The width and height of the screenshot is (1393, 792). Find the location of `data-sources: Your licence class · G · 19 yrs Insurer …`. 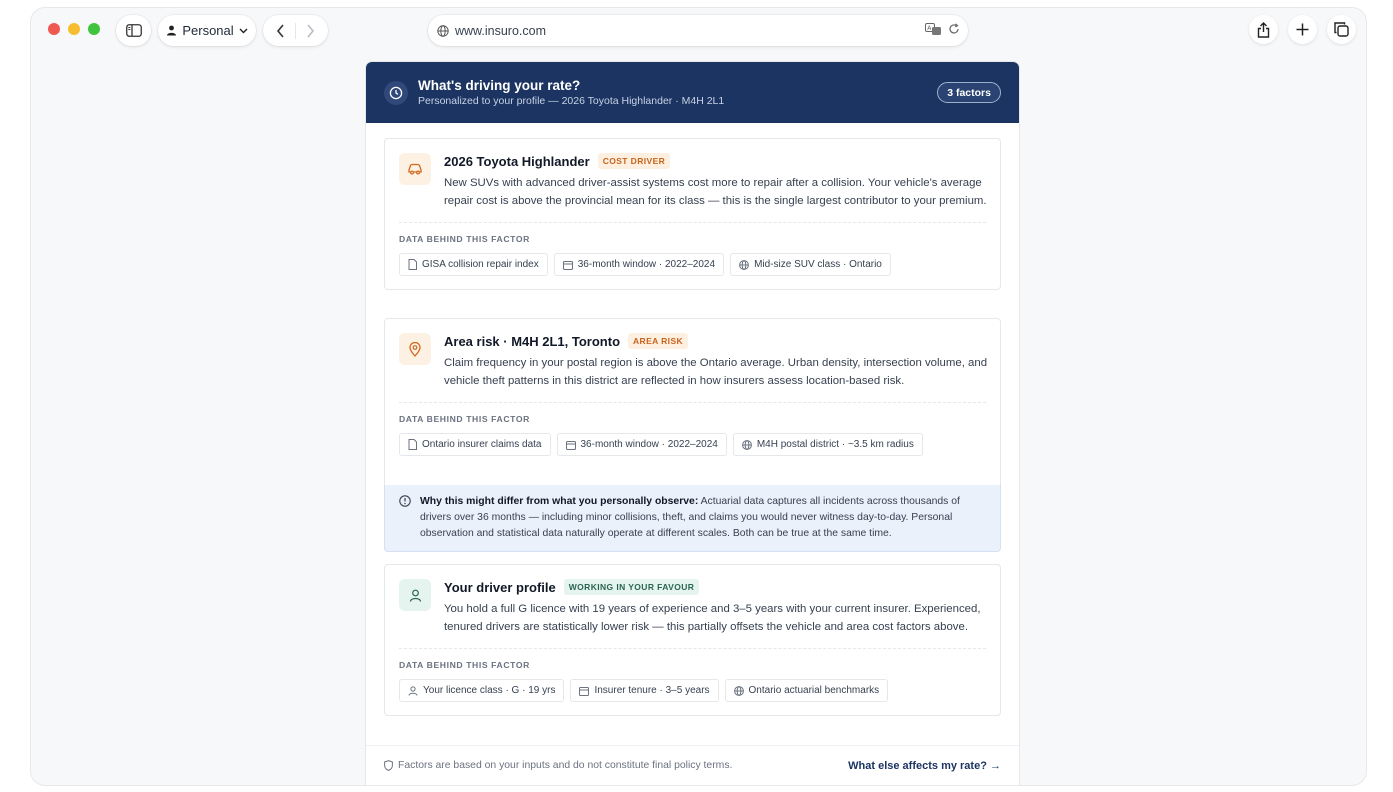

data-sources: Your licence class · G · 19 yrs Insurer … is located at coordinates (692, 697).